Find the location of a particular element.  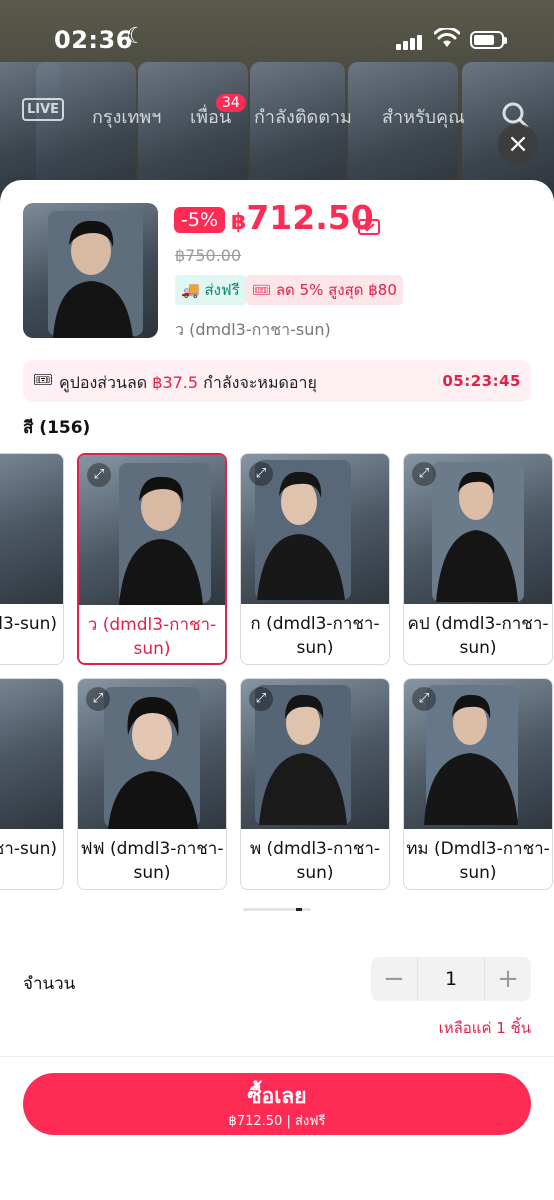

option-label: พ (dmdl3-กาชา-sun) is located at coordinates (315, 861).